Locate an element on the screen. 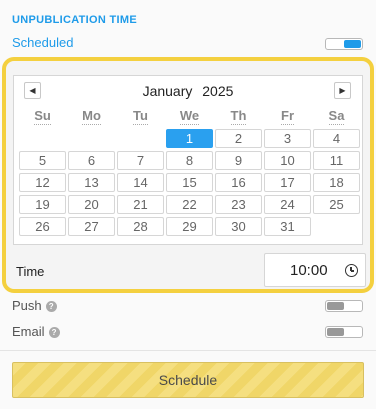 This screenshot has height=409, width=376. day-cell: 22 is located at coordinates (189, 204).